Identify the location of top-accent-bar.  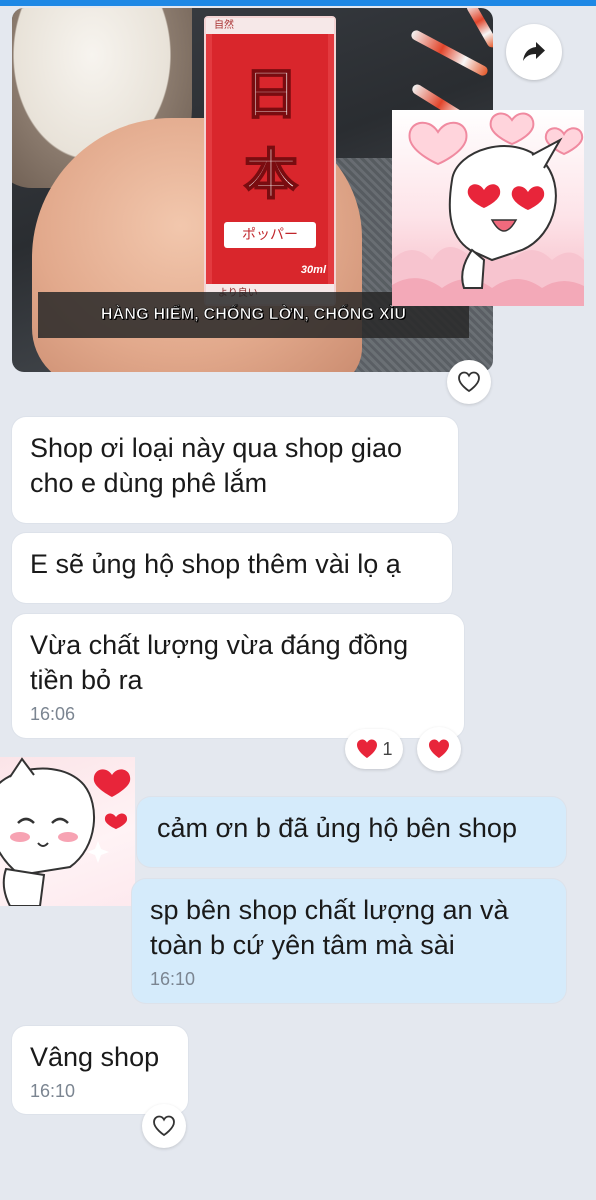
(298, 3).